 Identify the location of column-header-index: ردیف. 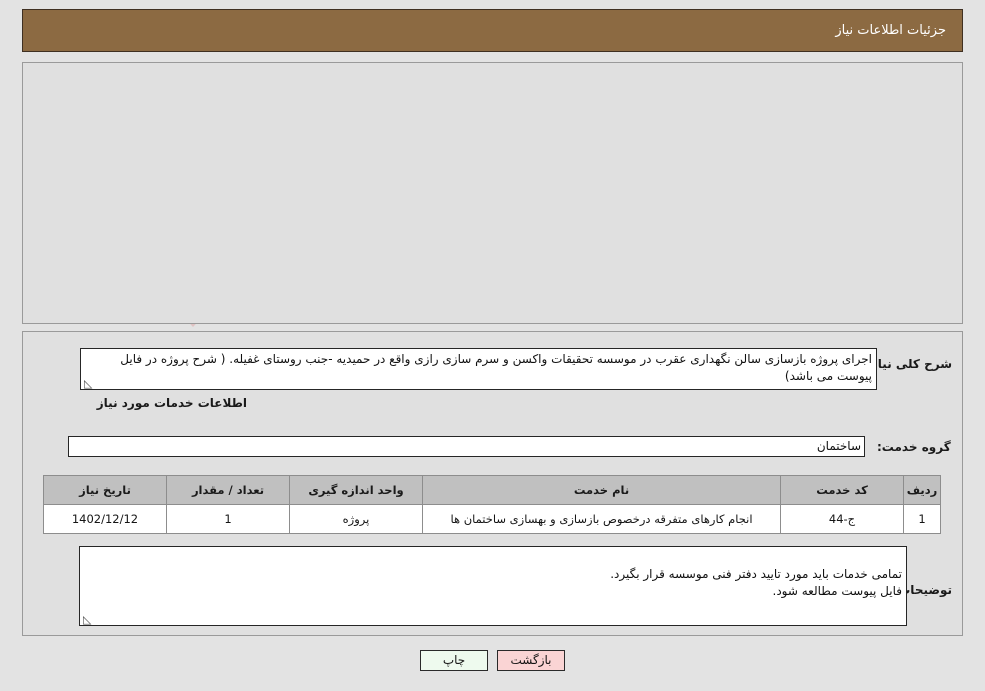
(922, 490).